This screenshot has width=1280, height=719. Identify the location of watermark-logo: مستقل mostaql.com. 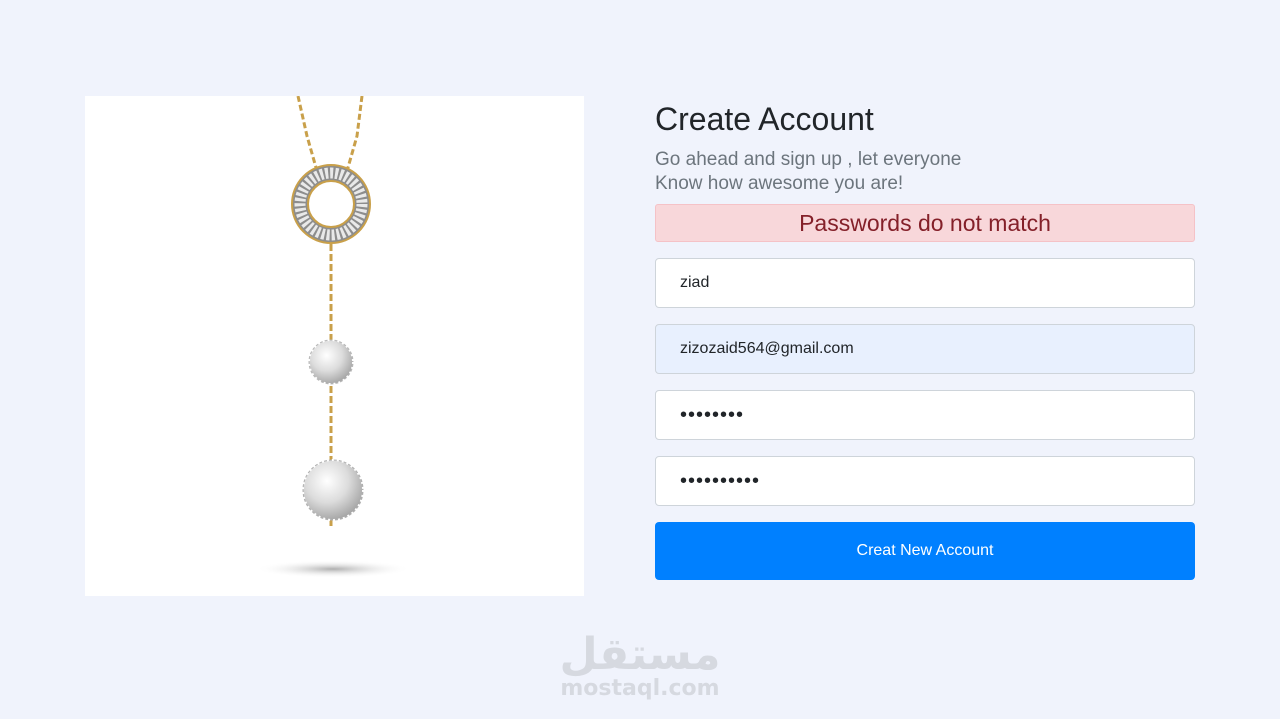
(640, 666).